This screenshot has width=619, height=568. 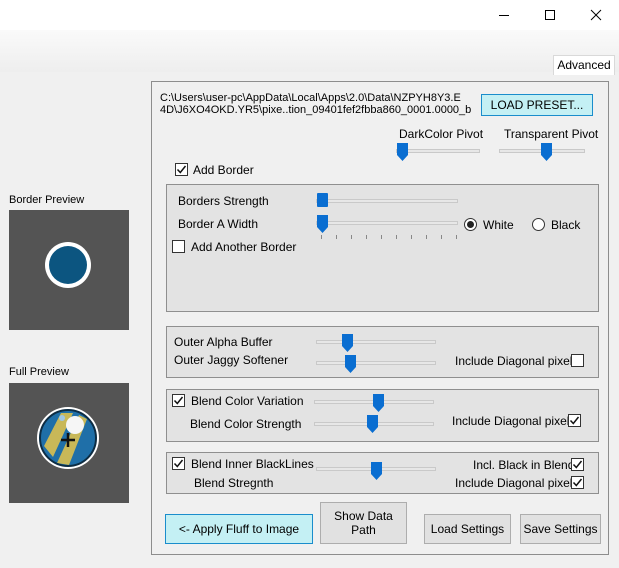 What do you see at coordinates (239, 529) in the screenshot?
I see `apply-fluff-button: <- Apply Fluff to Image` at bounding box center [239, 529].